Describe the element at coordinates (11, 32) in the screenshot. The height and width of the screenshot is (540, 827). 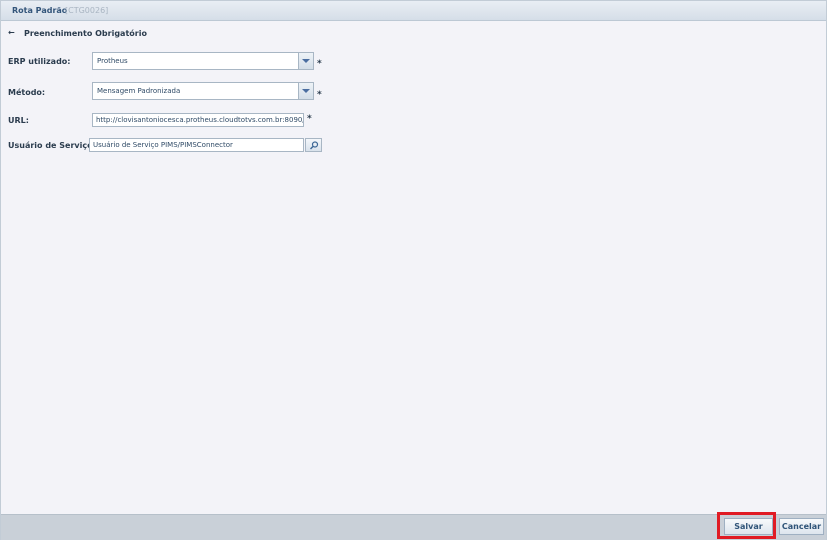
I see `collapse-arrow-icon: ←` at that location.